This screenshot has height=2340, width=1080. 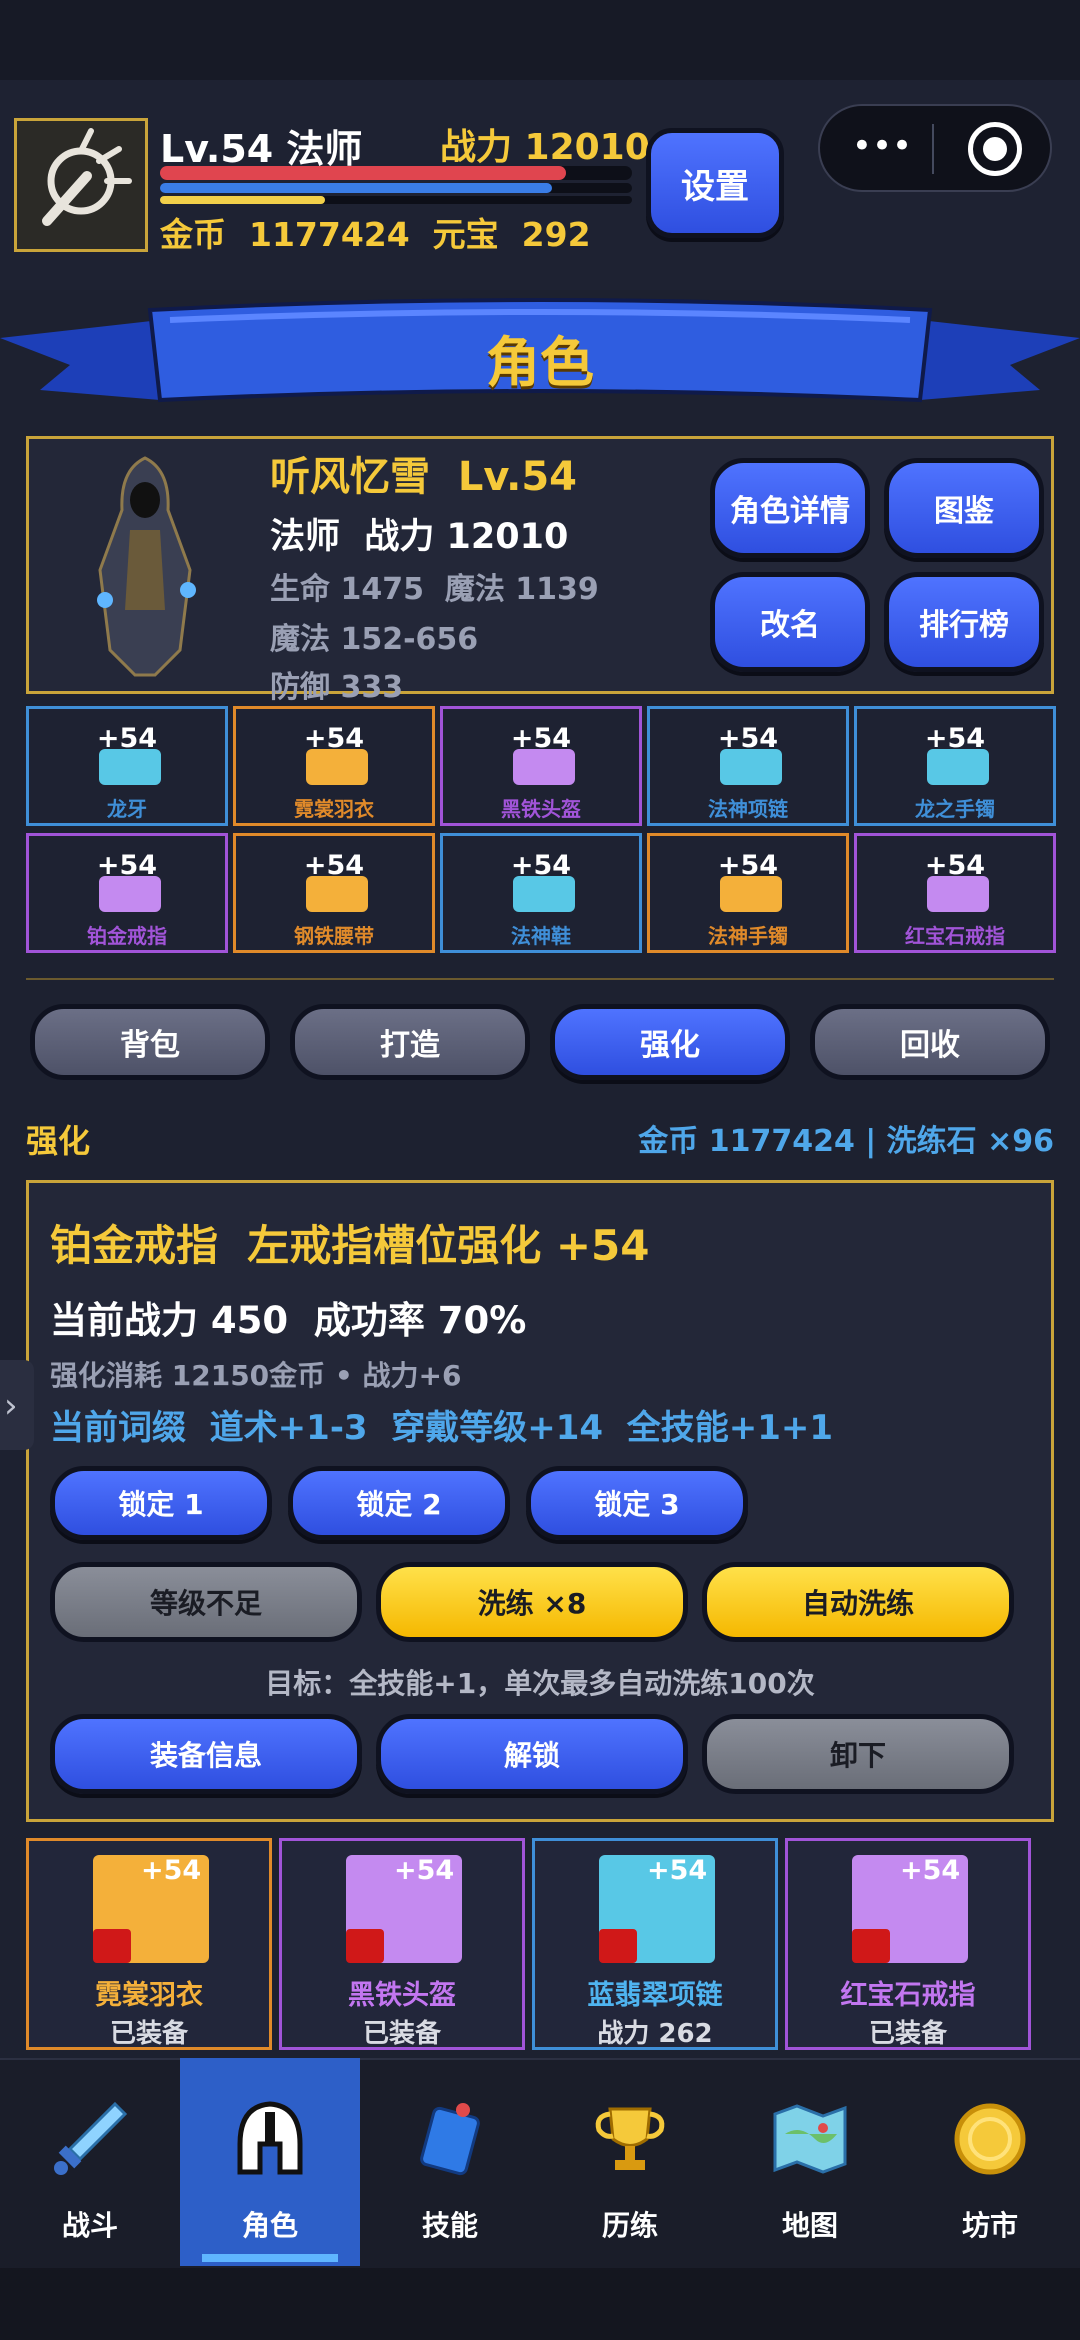 What do you see at coordinates (540, 2304) in the screenshot?
I see `home-indicator-bar` at bounding box center [540, 2304].